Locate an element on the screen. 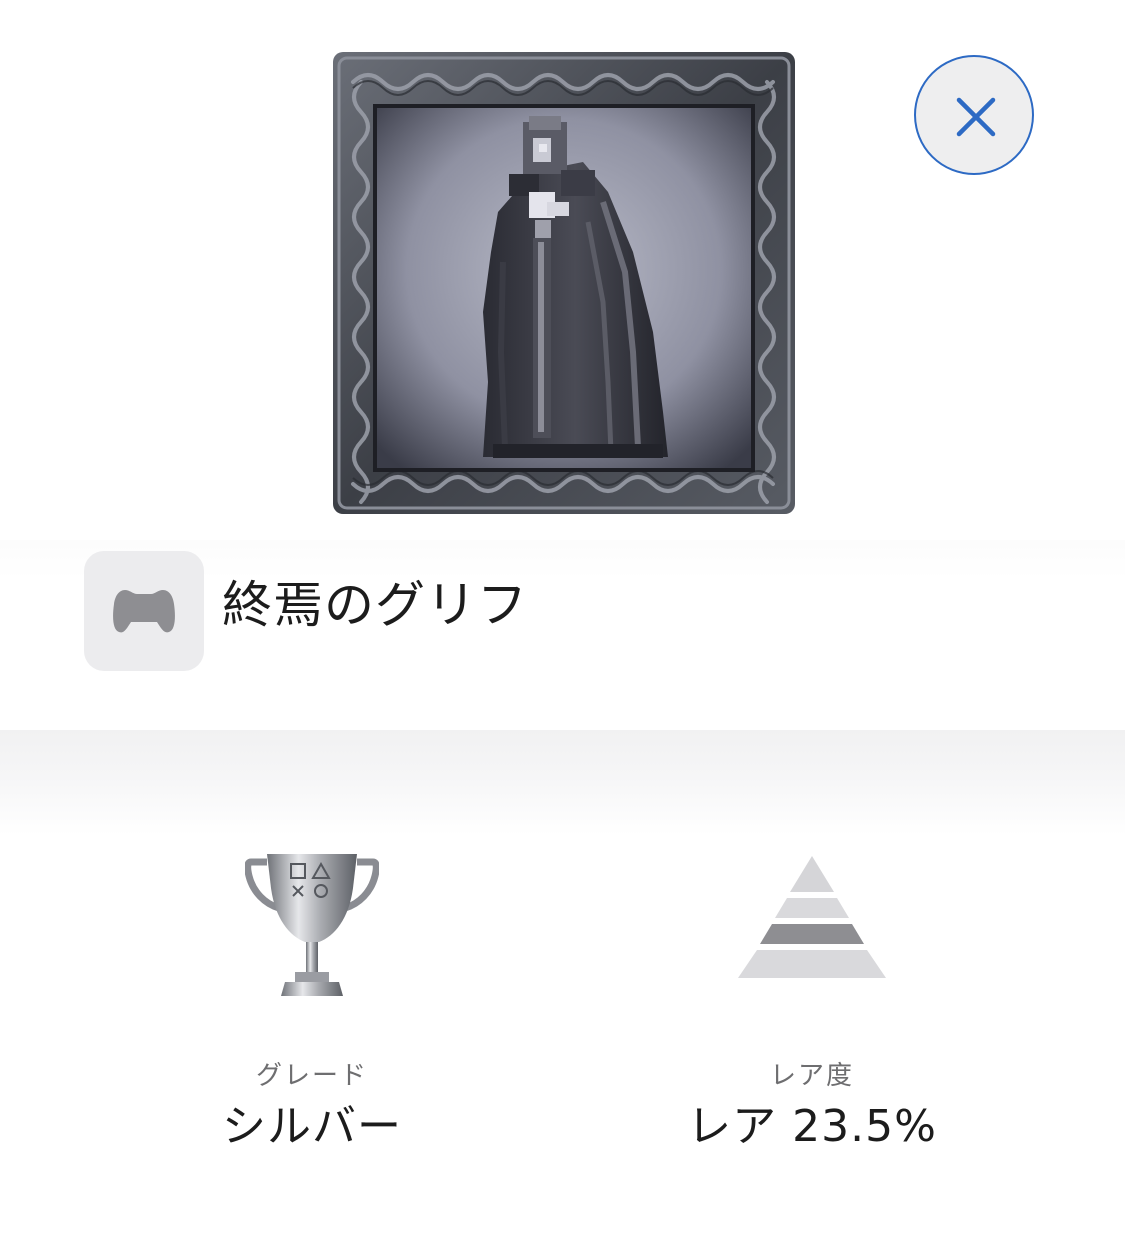 The image size is (1125, 1247). game-badge is located at coordinates (144, 611).